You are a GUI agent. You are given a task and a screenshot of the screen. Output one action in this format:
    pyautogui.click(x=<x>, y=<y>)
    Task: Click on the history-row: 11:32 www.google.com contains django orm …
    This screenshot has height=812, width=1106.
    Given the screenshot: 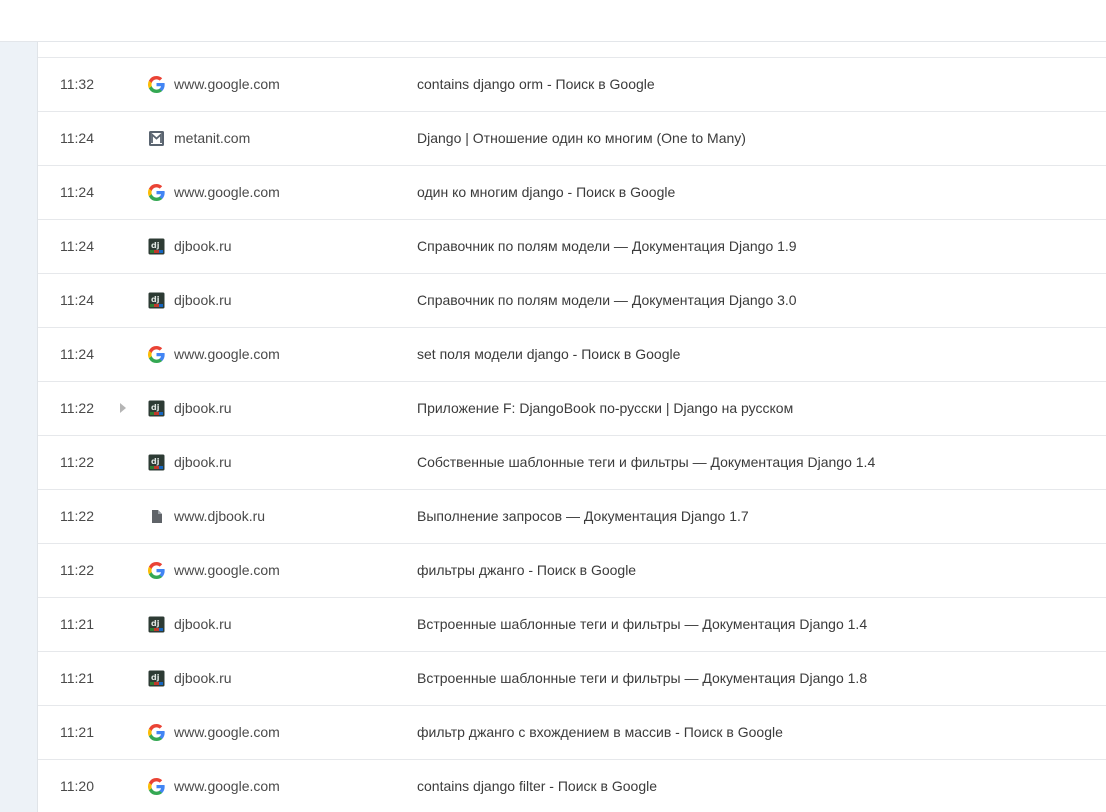 What is the action you would take?
    pyautogui.click(x=572, y=85)
    